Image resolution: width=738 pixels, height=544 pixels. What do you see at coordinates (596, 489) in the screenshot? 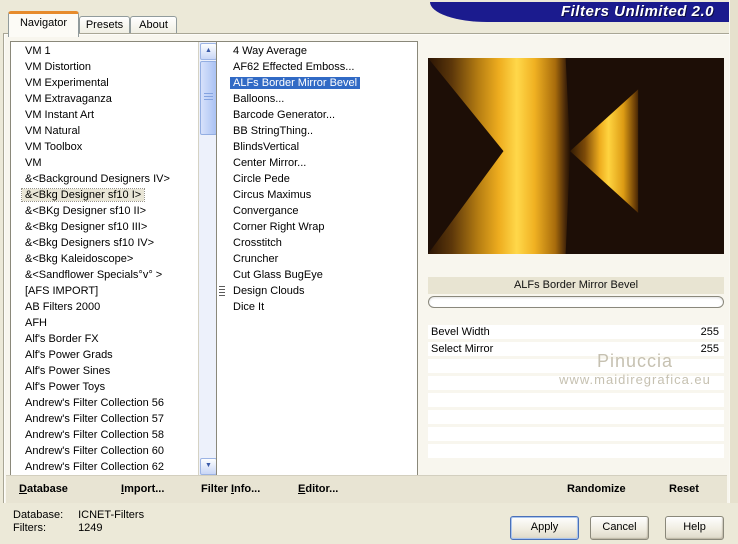
I see `randomize-button: Randomize` at bounding box center [596, 489].